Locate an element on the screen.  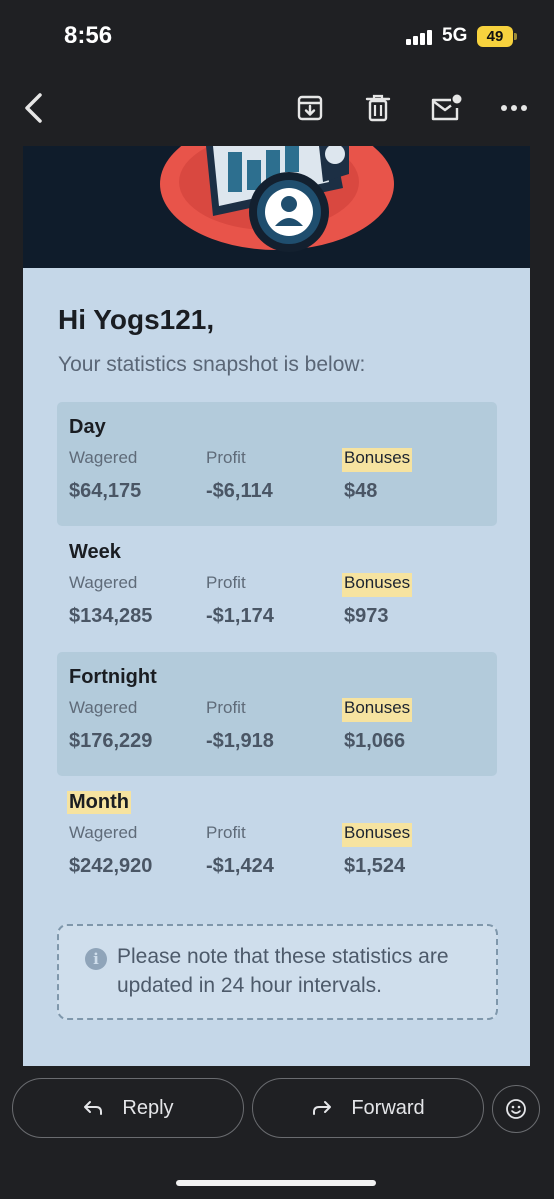
status-bar: 8:56 5G 49 is located at coordinates (277, 35).